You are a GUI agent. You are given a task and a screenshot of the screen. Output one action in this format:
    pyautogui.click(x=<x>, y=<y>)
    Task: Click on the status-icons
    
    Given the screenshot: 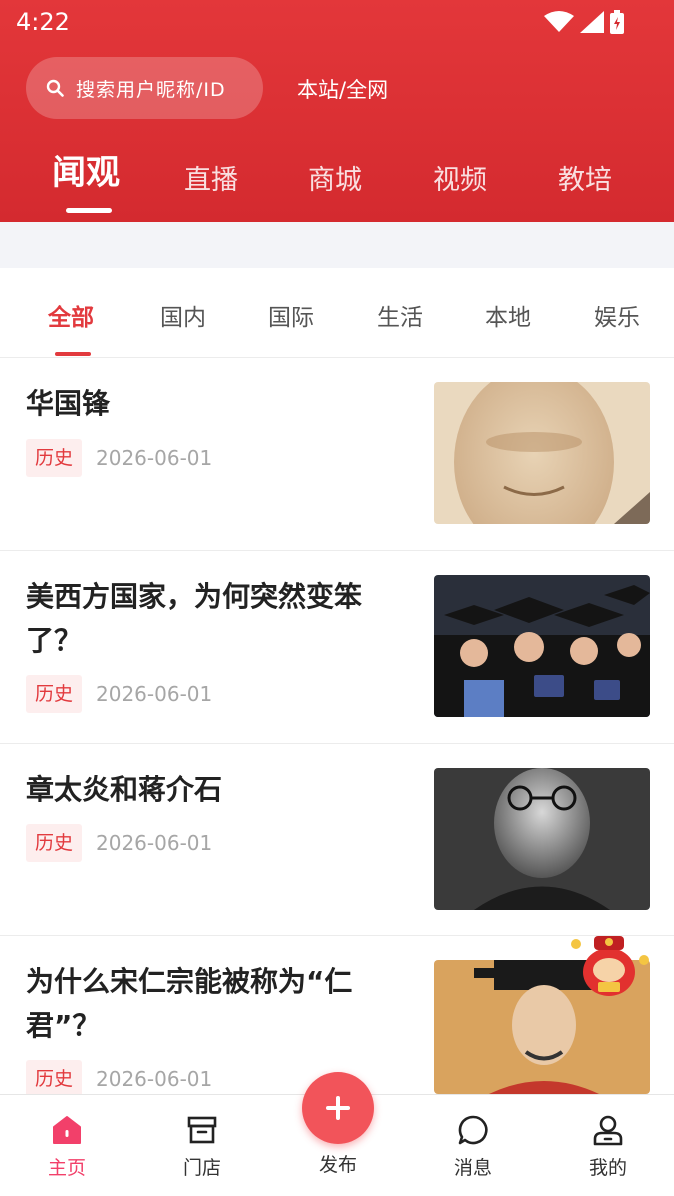 What is the action you would take?
    pyautogui.click(x=584, y=22)
    